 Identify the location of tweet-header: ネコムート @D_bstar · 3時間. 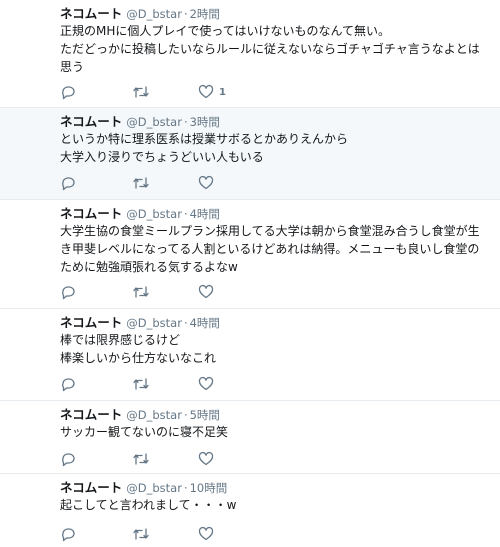
(140, 122).